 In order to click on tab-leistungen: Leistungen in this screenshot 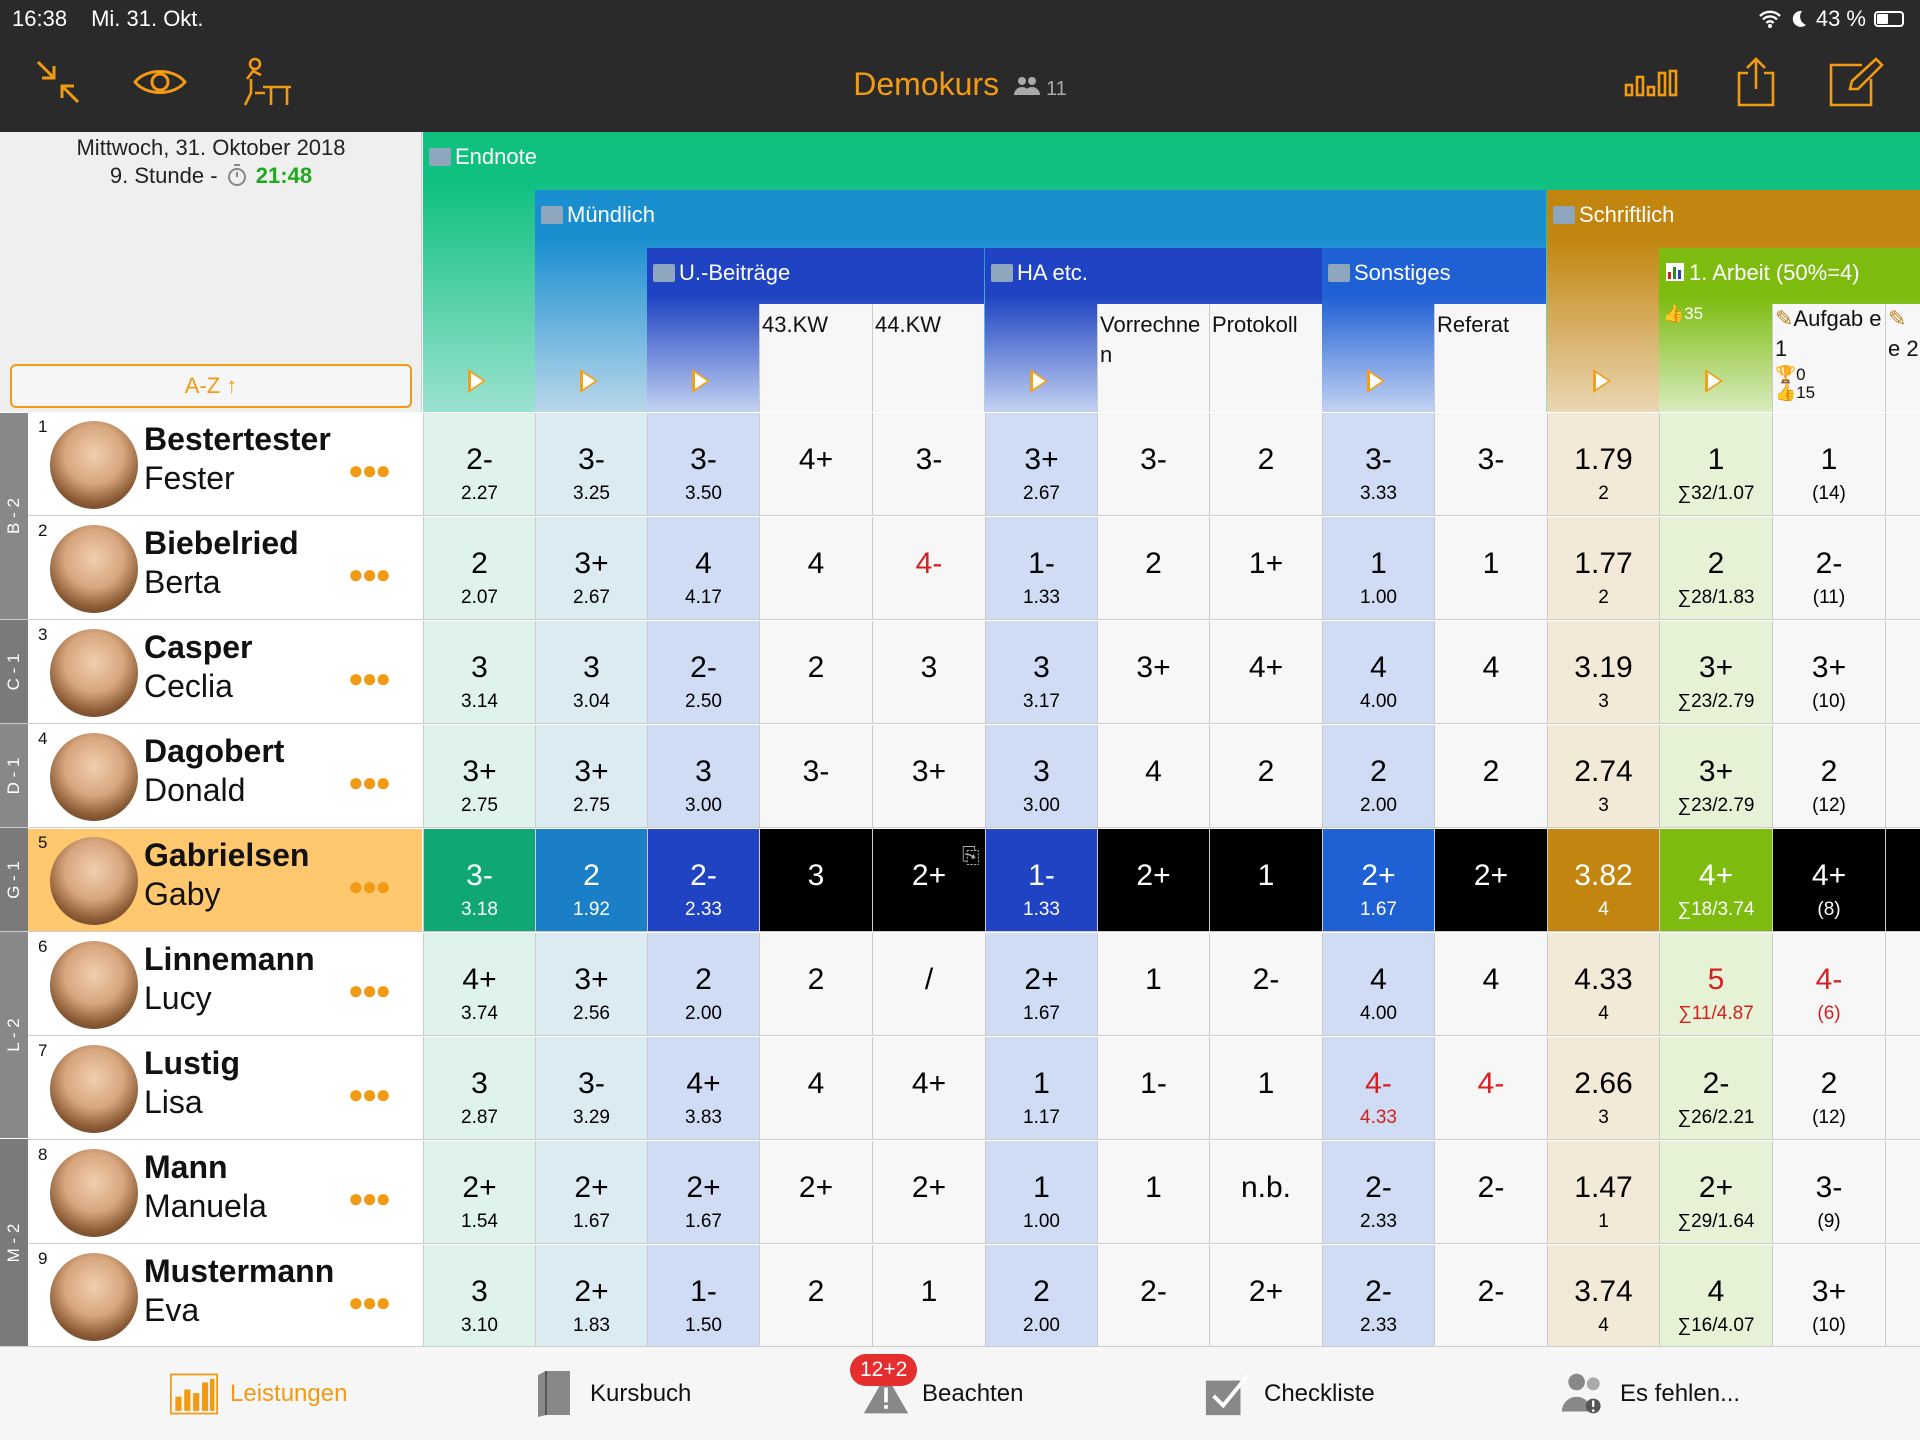, I will do `click(258, 1393)`.